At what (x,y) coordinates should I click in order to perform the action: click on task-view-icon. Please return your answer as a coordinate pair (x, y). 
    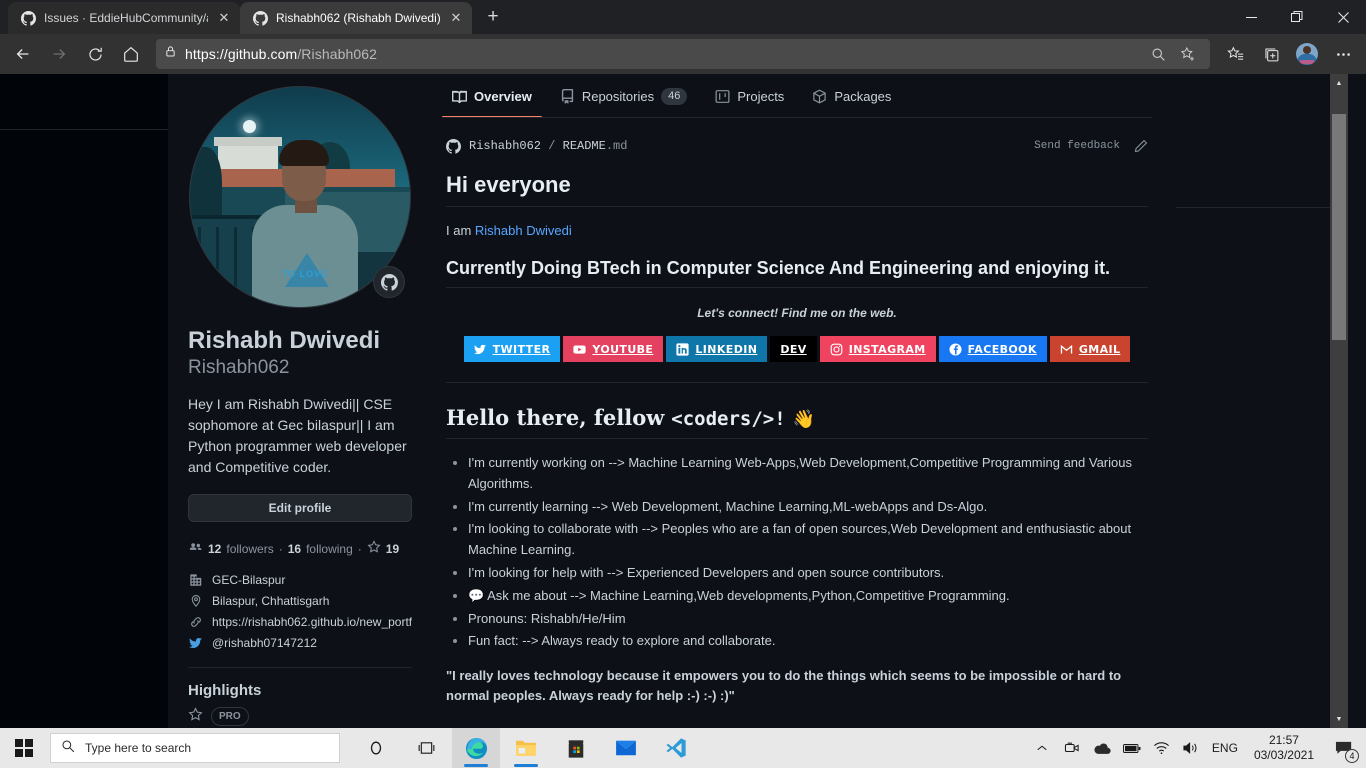
    Looking at the image, I should click on (426, 748).